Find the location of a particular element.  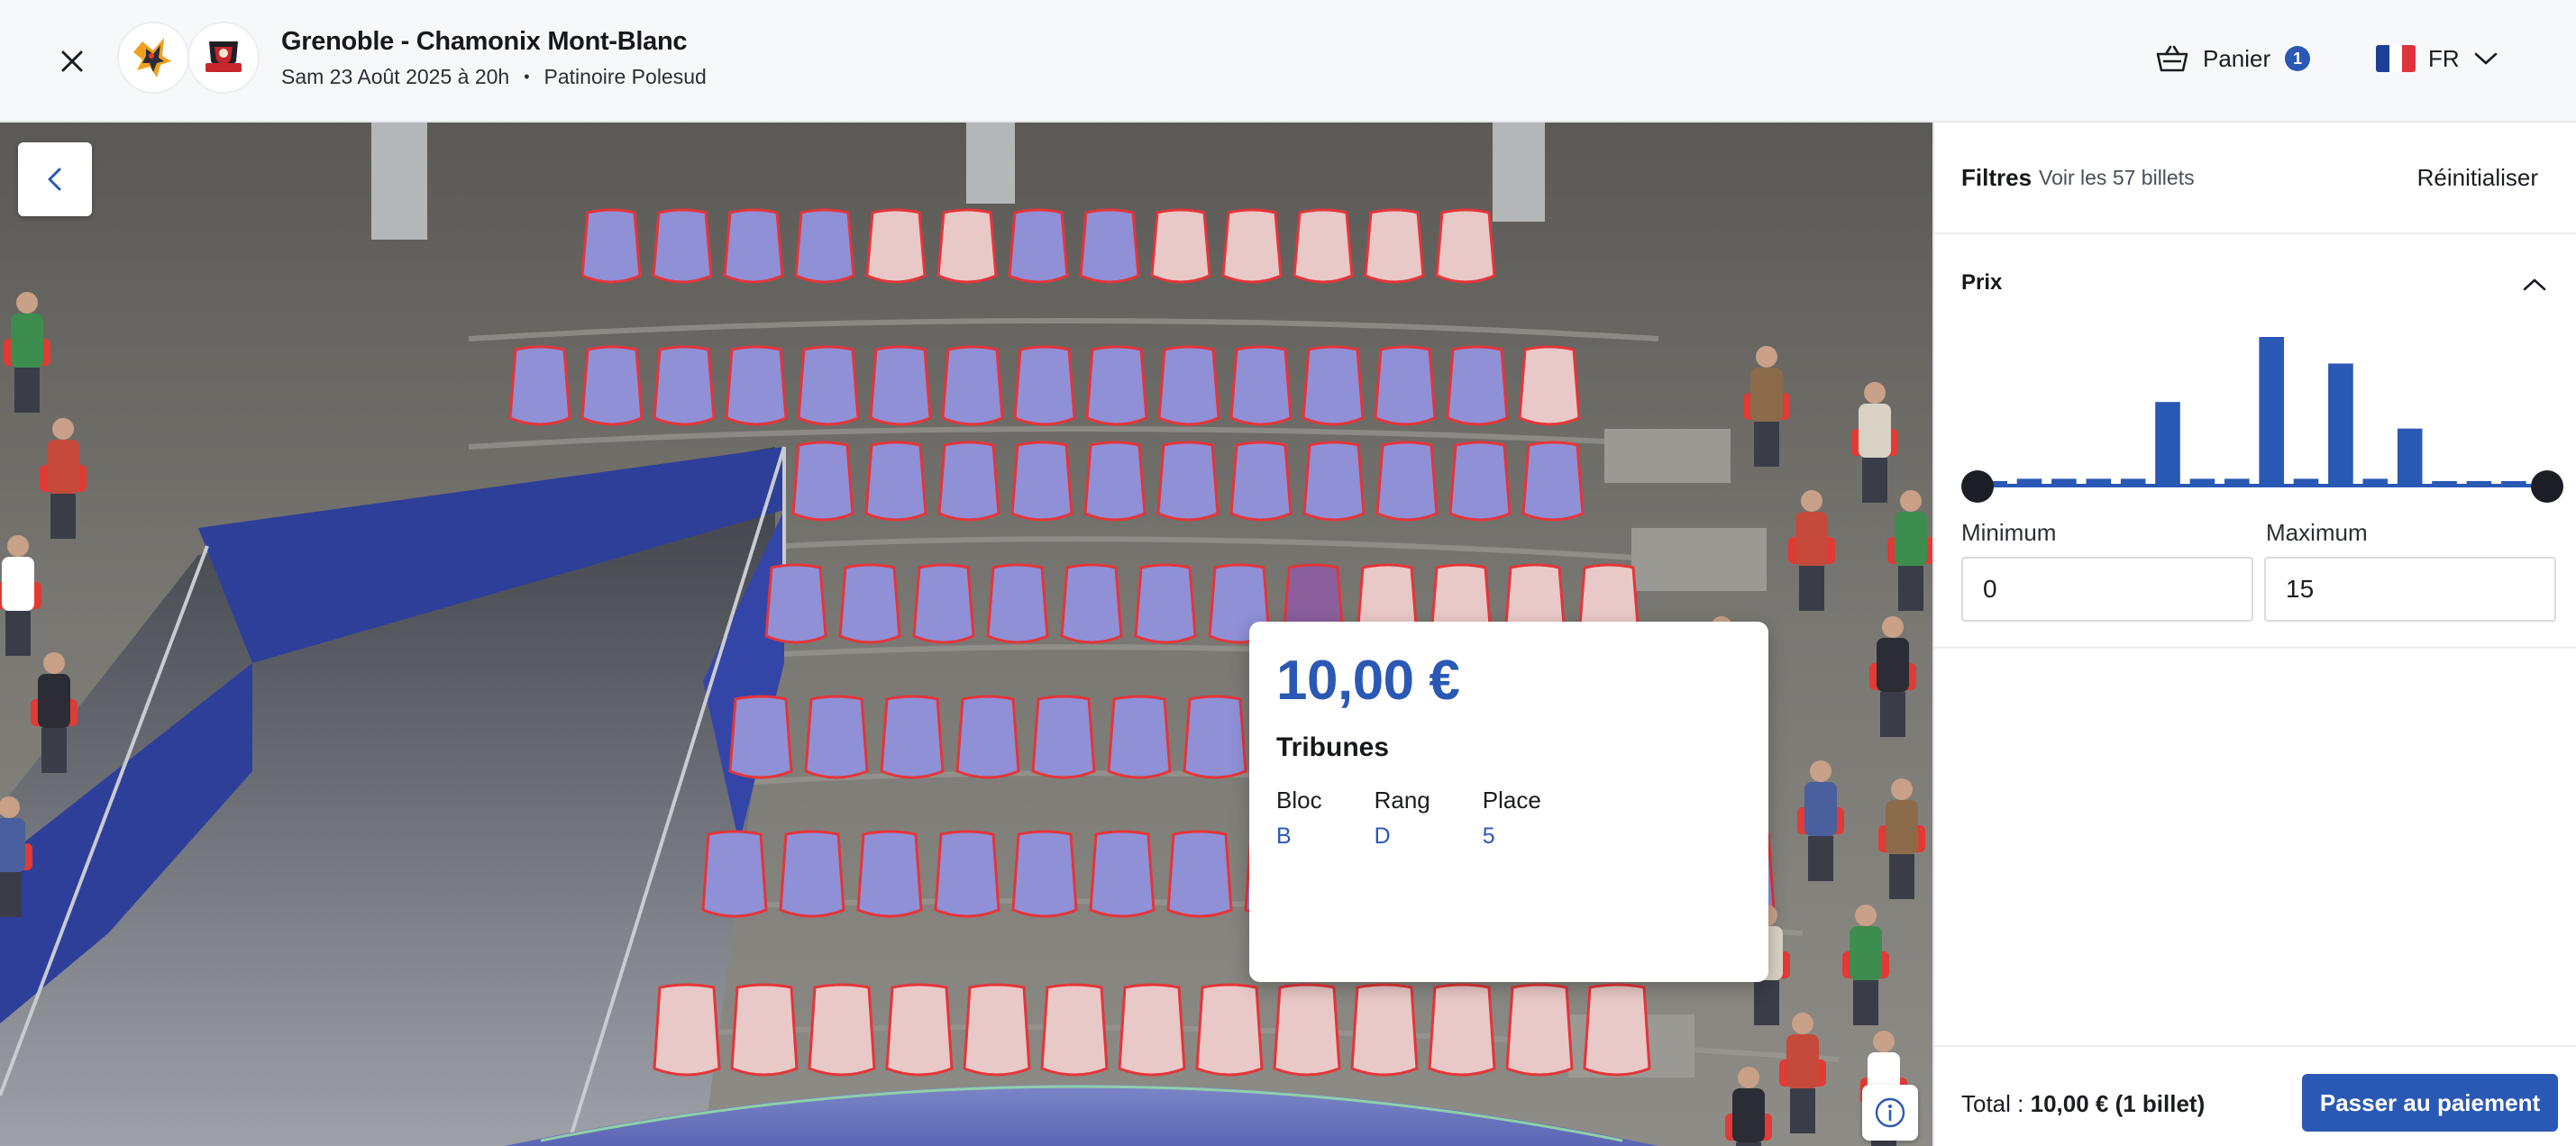

bloc-label: Bloc is located at coordinates (1299, 800).